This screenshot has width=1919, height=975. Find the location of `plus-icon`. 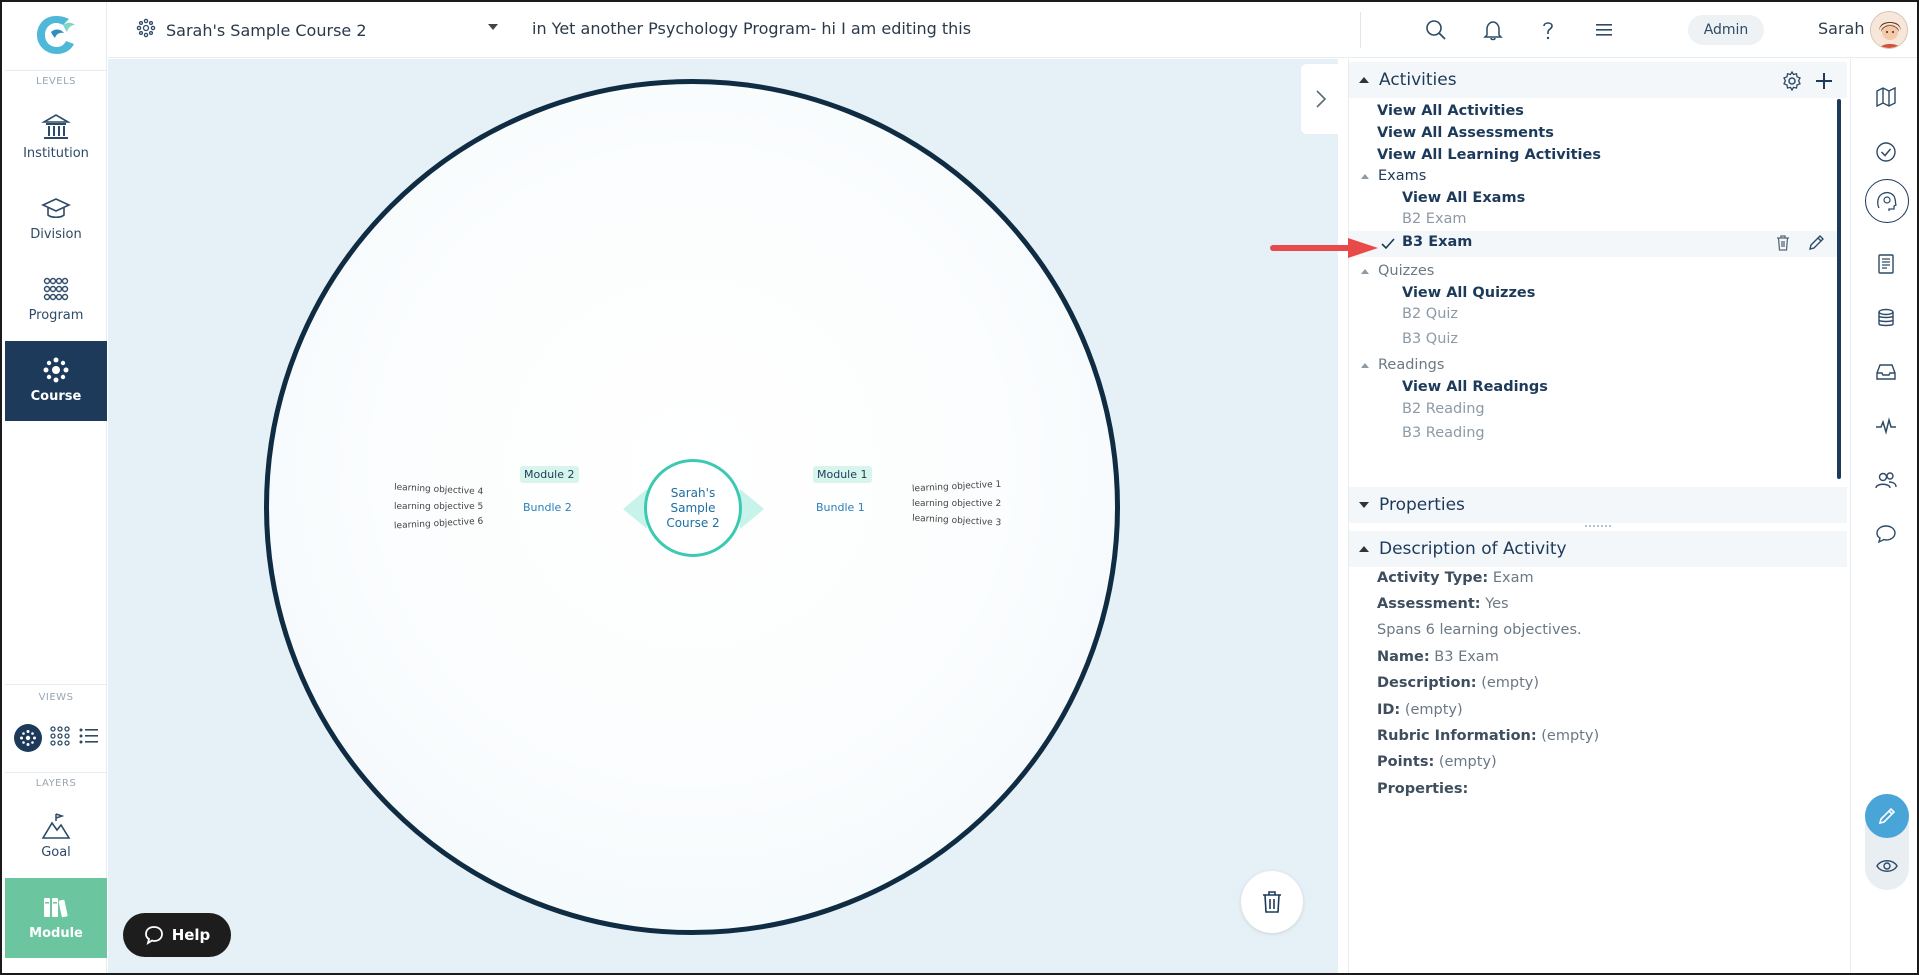

plus-icon is located at coordinates (1824, 81).